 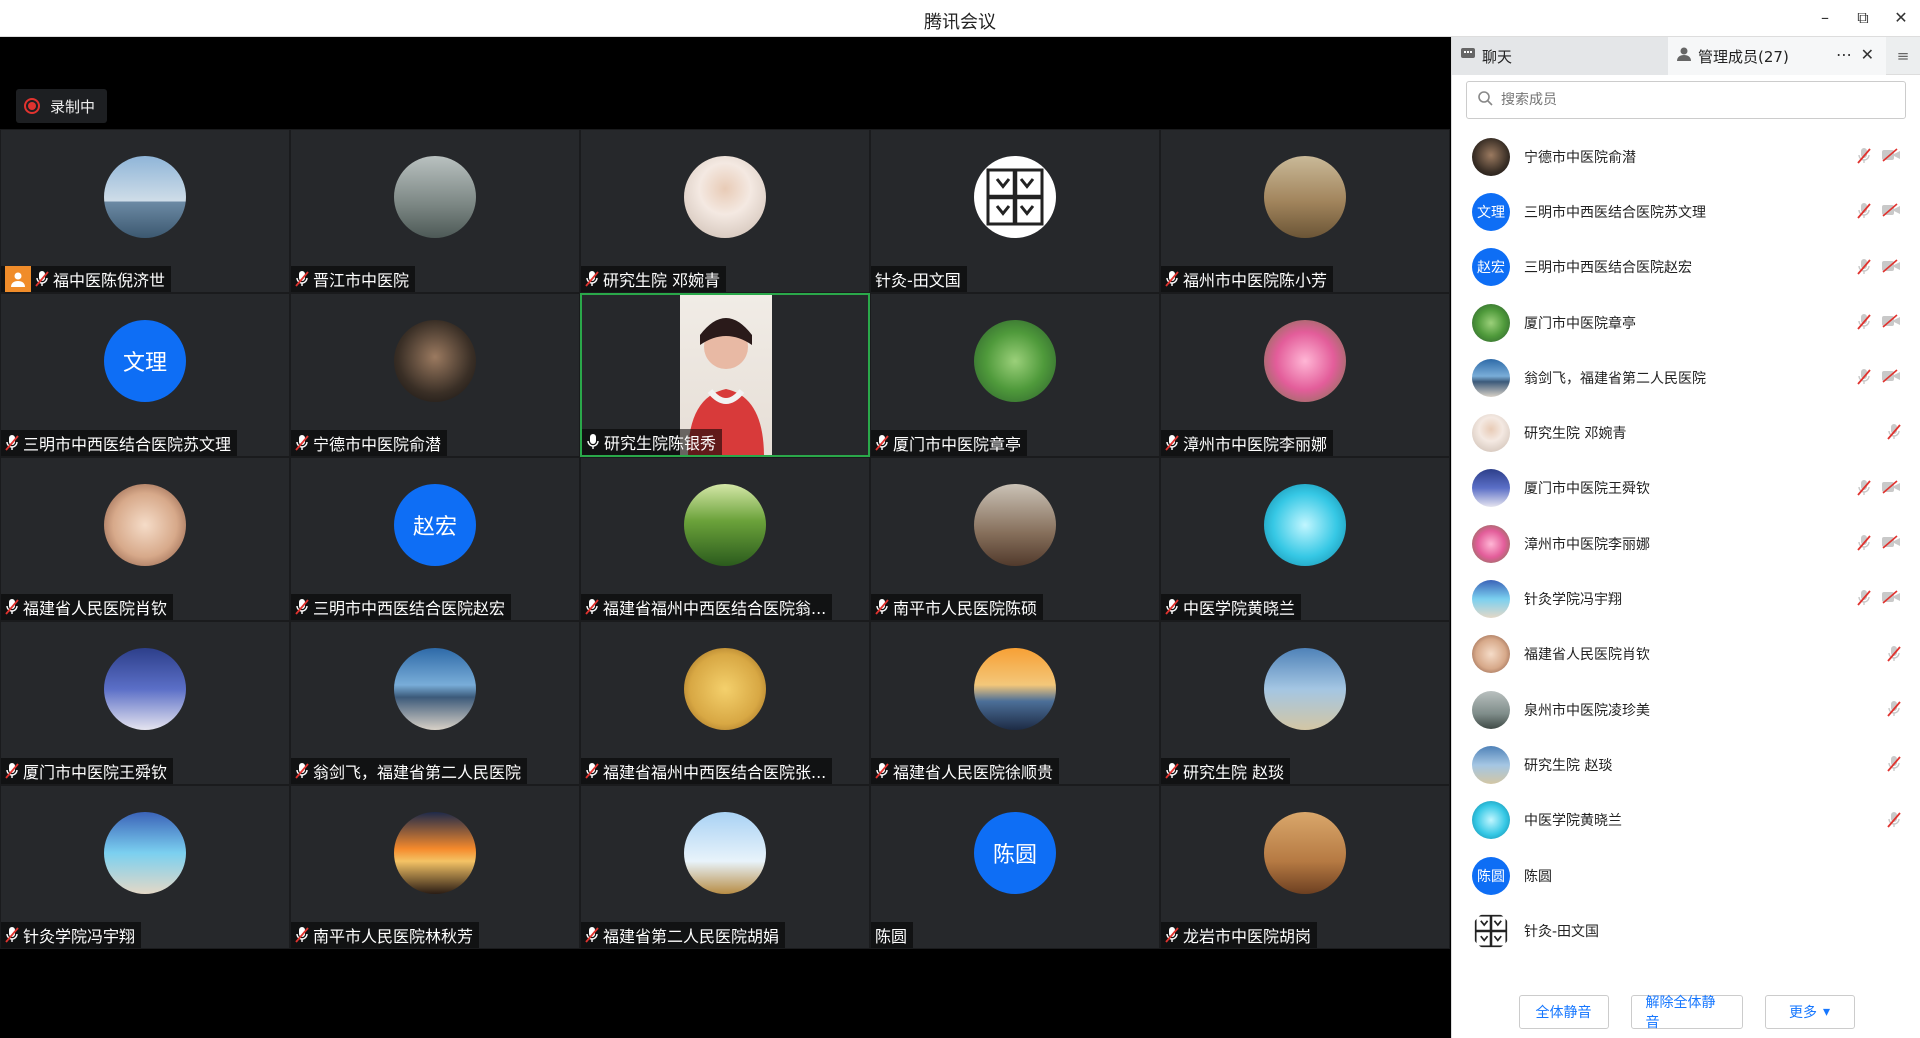 I want to click on panel-tabs: 聊天 管理成员(27) ⋯ ✕ ≡, so click(x=1686, y=56).